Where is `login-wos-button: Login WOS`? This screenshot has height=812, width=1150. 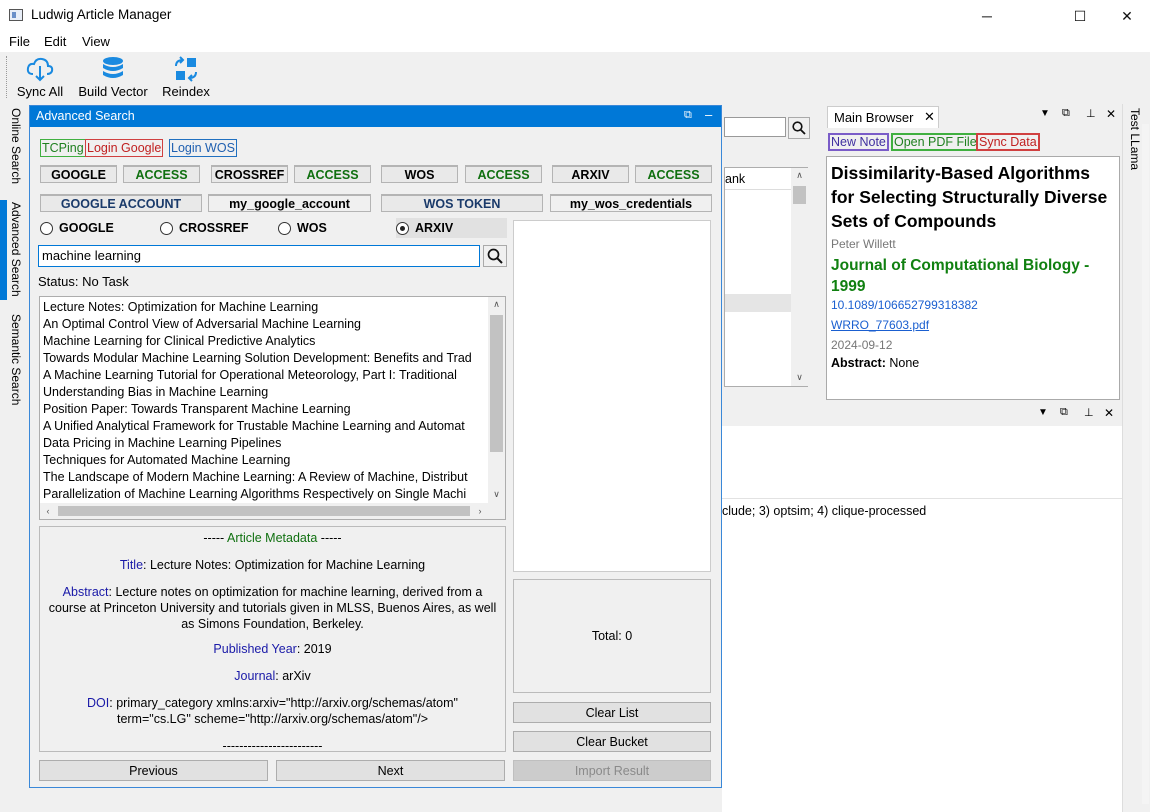
login-wos-button: Login WOS is located at coordinates (203, 148).